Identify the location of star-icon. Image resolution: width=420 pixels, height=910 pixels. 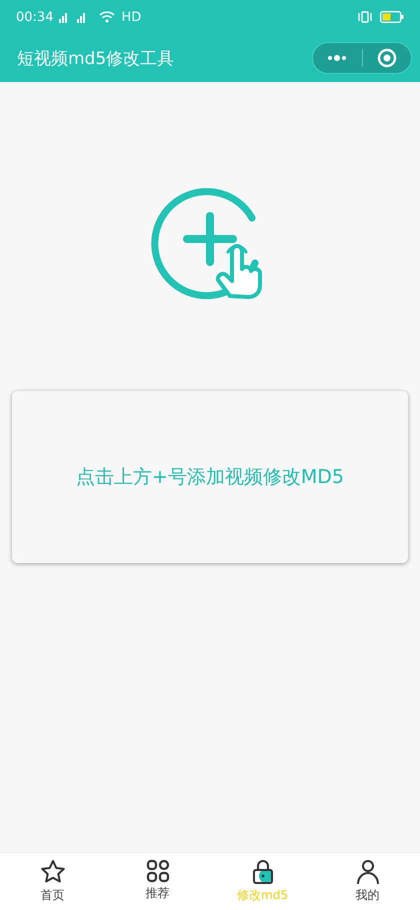
(53, 872).